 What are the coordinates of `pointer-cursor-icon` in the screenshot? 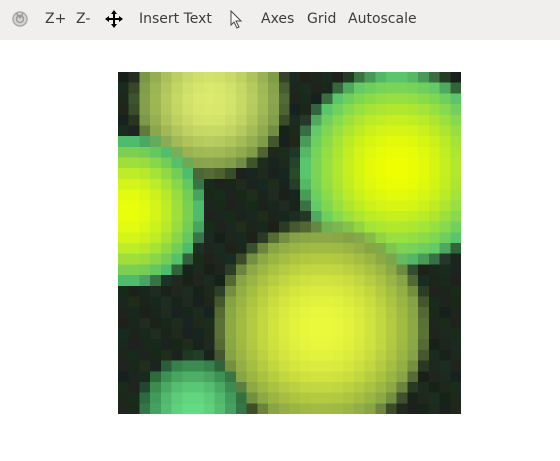 It's located at (236, 21).